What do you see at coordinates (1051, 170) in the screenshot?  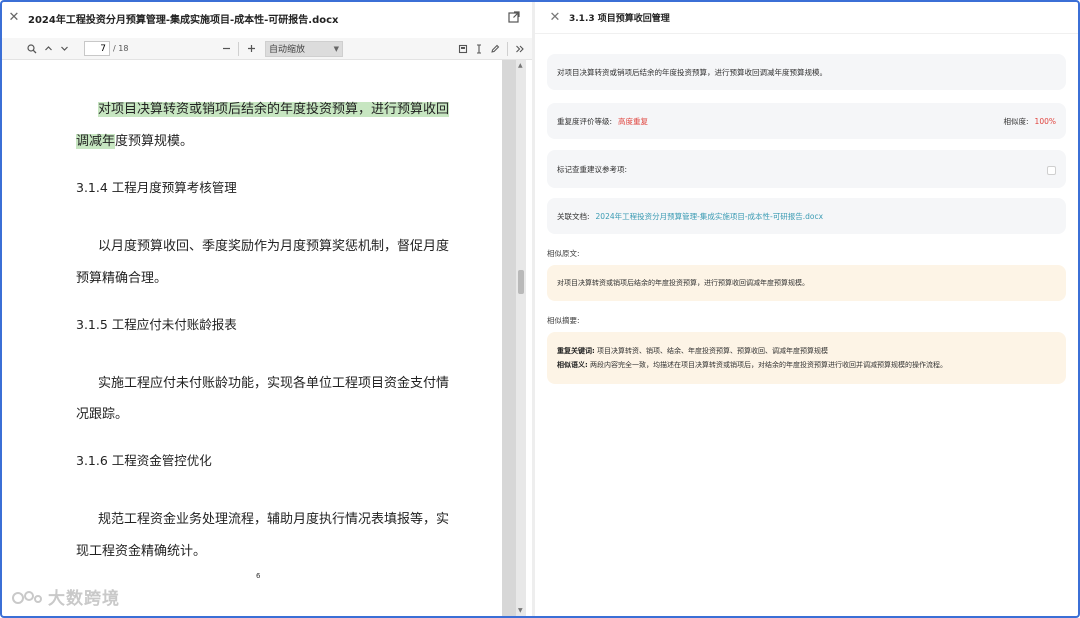 I see `reference-mark-checkbox` at bounding box center [1051, 170].